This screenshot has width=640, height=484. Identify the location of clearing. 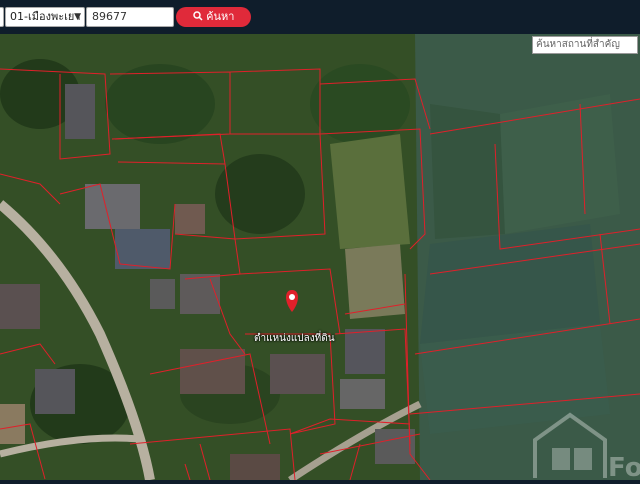
(375, 281).